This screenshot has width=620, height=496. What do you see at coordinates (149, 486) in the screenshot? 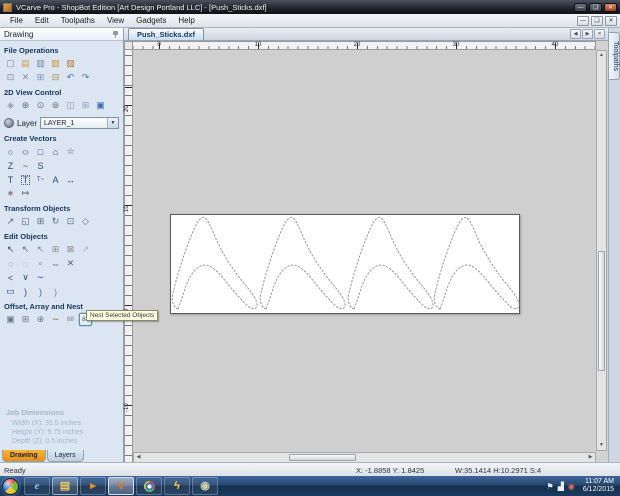
I see `taskbar-chrome` at bounding box center [149, 486].